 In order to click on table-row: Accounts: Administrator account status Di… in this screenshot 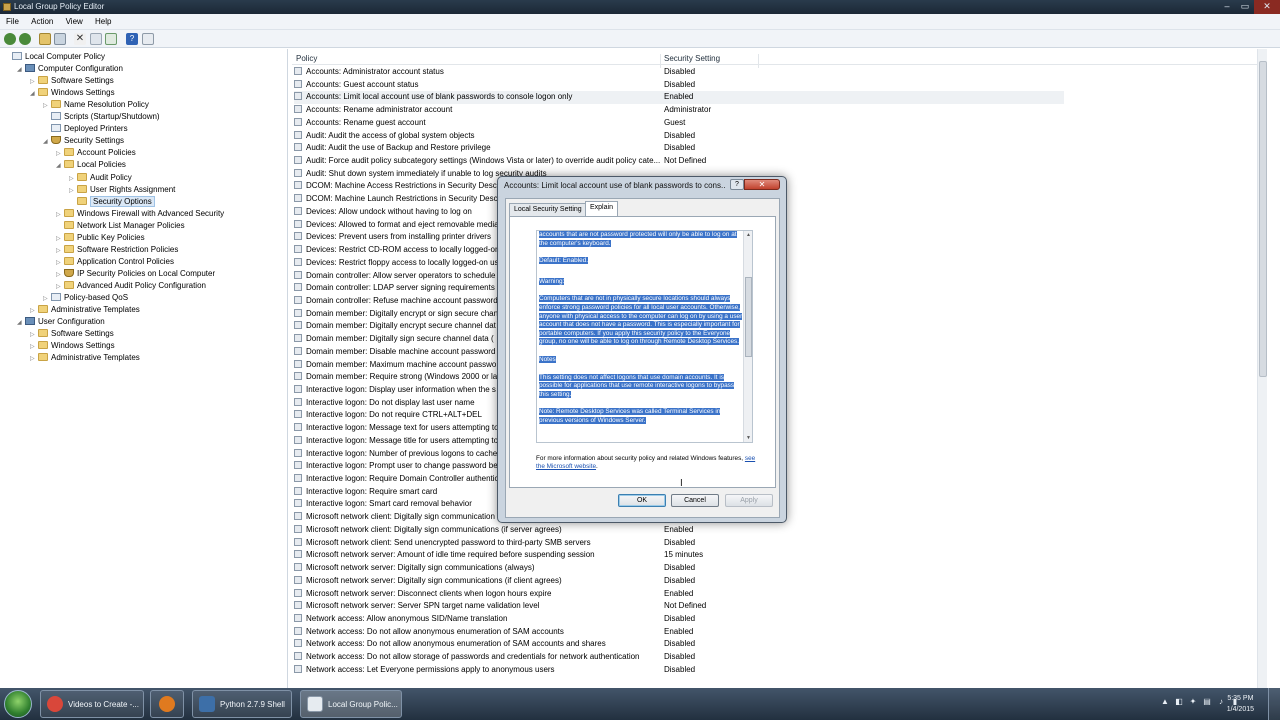, I will do `click(679, 72)`.